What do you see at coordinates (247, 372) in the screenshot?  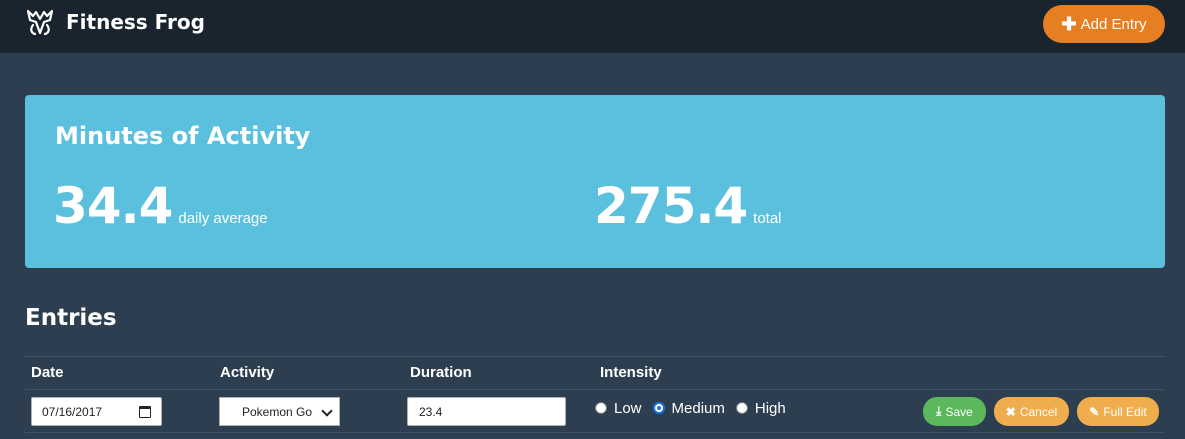 I see `column-header-activity: Activity` at bounding box center [247, 372].